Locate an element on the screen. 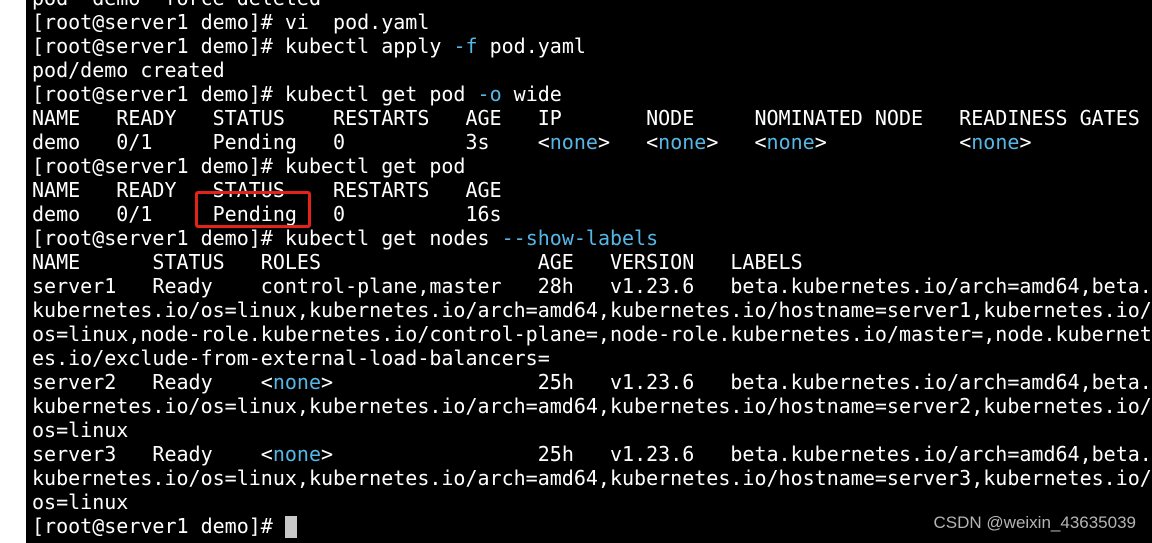 The image size is (1152, 543). terminal-text: > is located at coordinates (1025, 142).